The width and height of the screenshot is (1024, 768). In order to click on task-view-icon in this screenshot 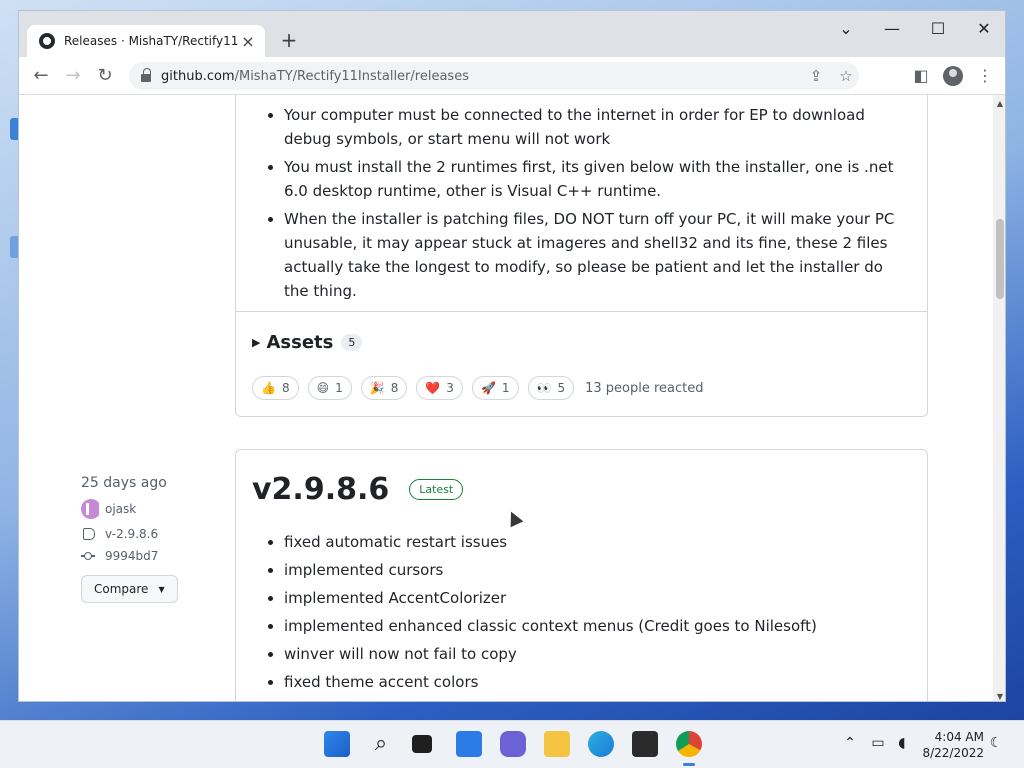, I will do `click(422, 744)`.